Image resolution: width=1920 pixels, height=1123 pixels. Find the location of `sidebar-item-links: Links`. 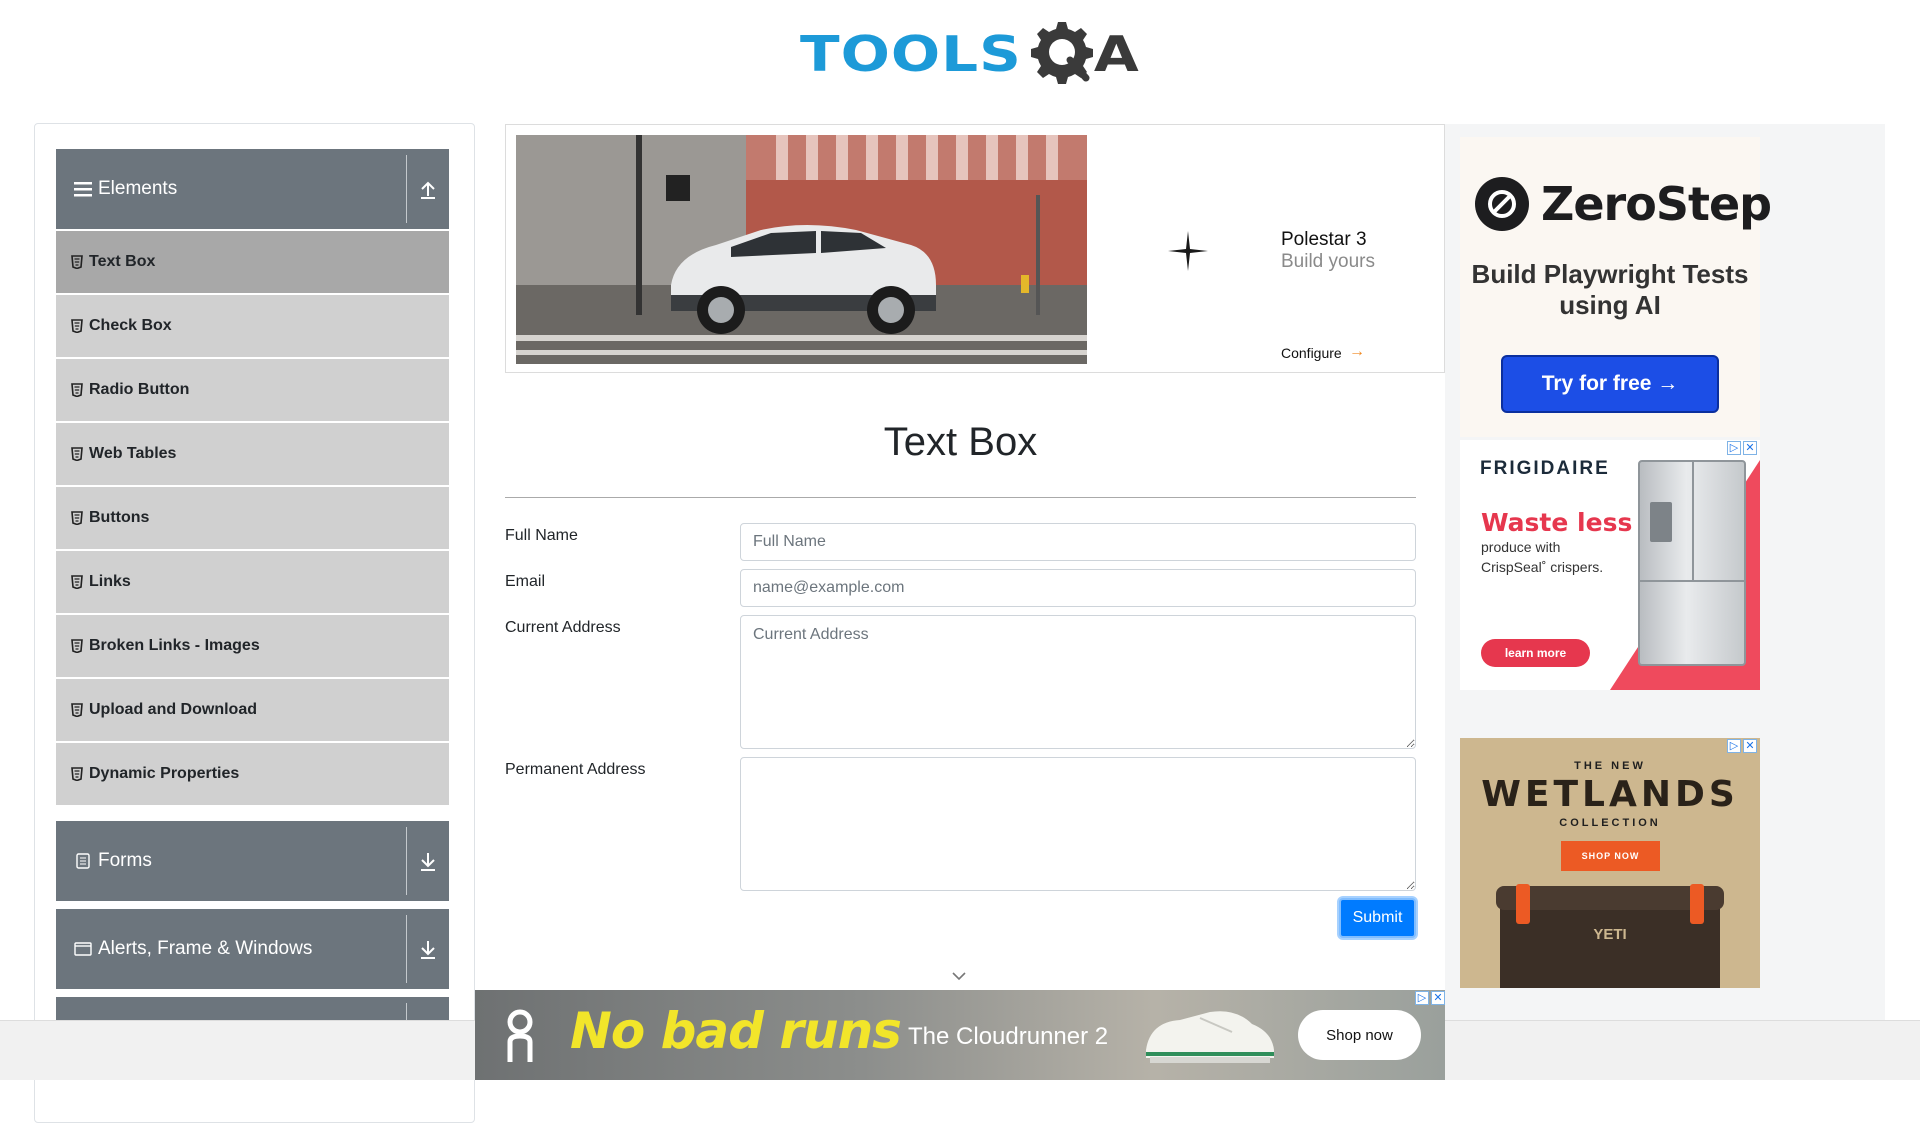

sidebar-item-links: Links is located at coordinates (252, 582).